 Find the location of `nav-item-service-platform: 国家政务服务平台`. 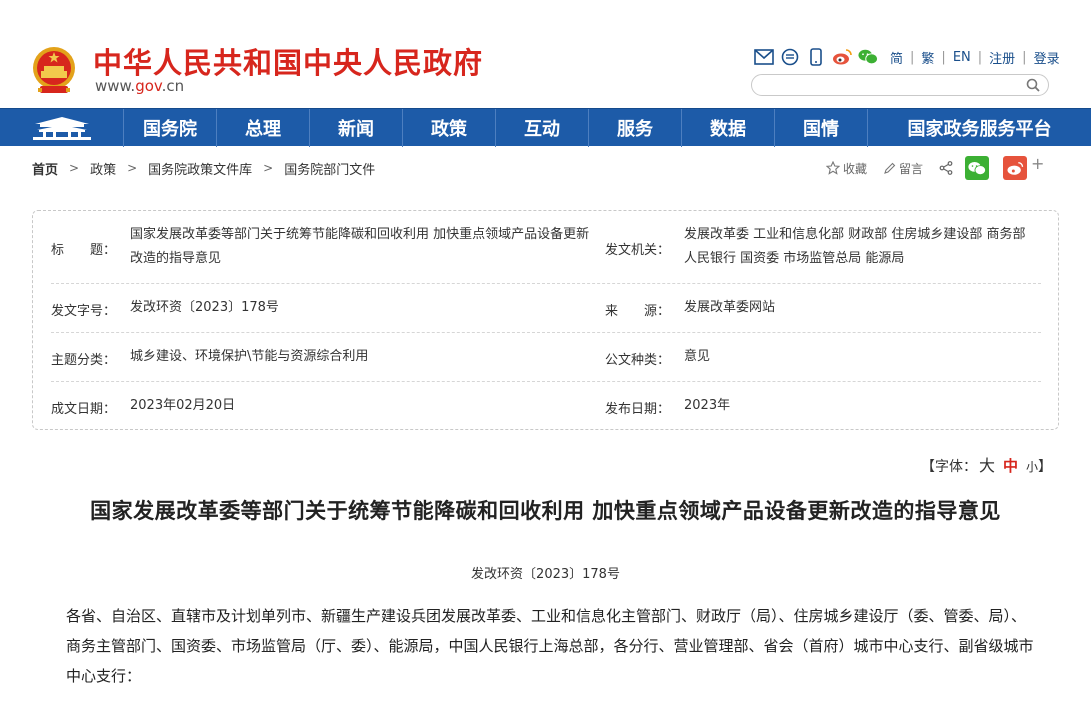

nav-item-service-platform: 国家政务服务平台 is located at coordinates (979, 128).